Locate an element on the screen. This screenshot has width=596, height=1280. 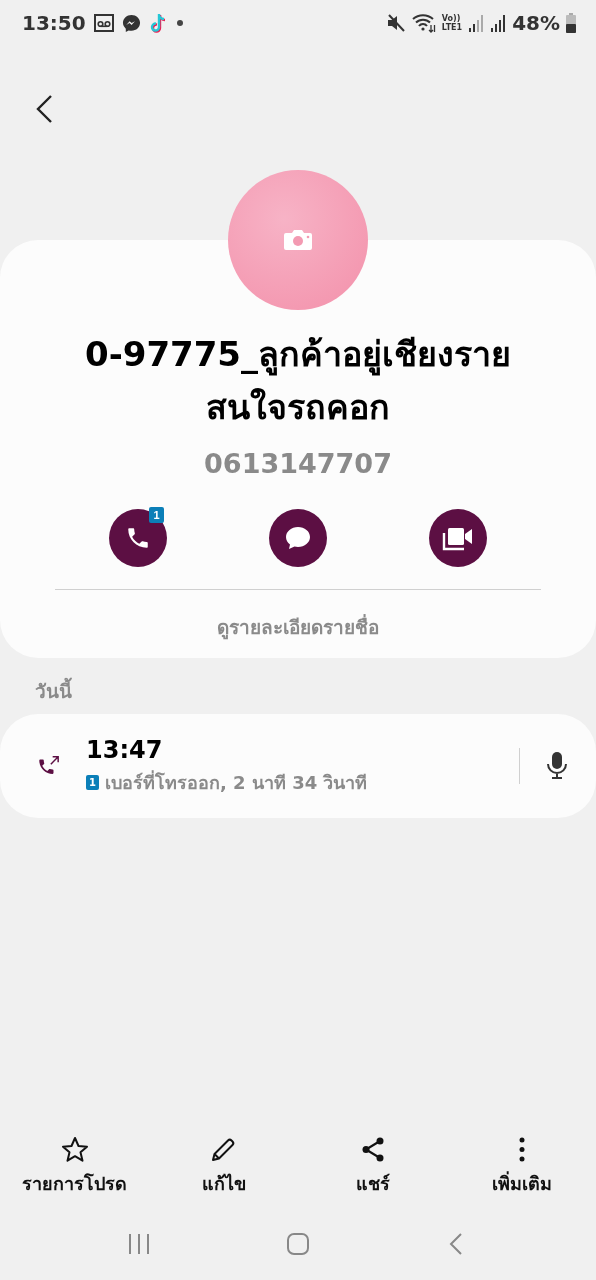
more-options-icon is located at coordinates (521, 1149).